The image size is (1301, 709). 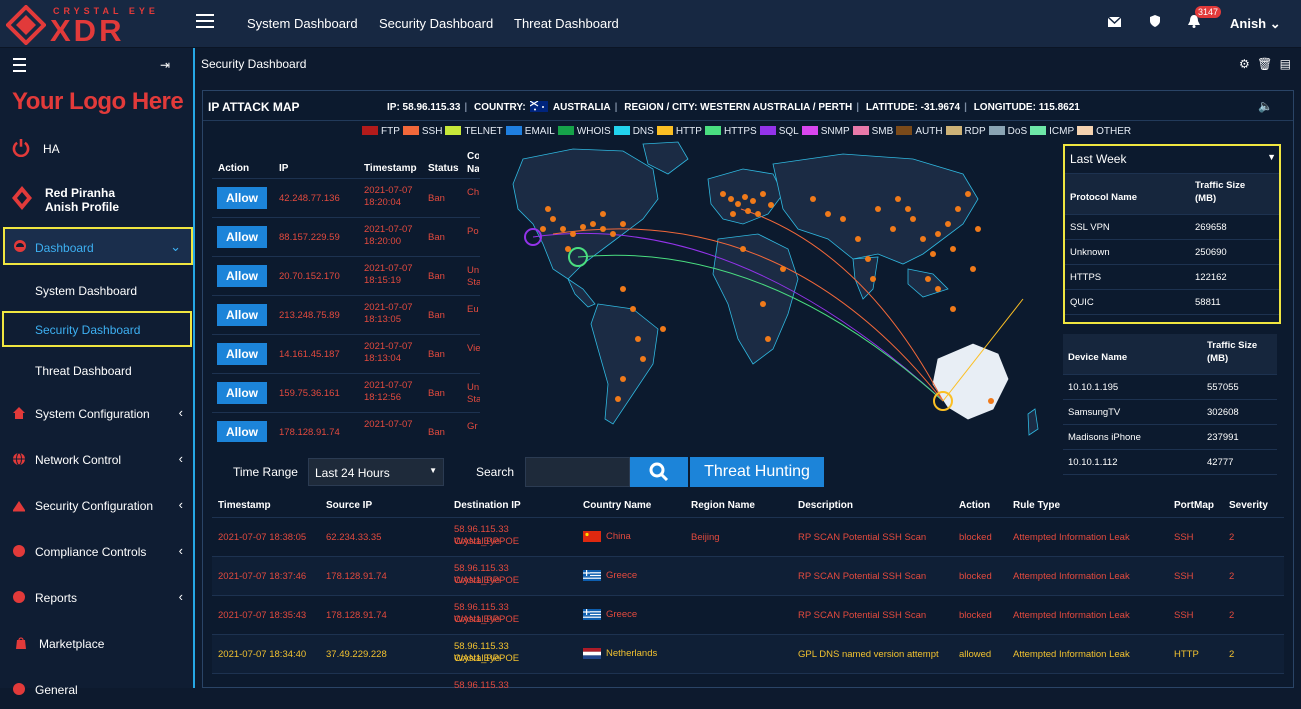 What do you see at coordinates (757, 472) in the screenshot?
I see `threat-hunting-button: Threat Hunting` at bounding box center [757, 472].